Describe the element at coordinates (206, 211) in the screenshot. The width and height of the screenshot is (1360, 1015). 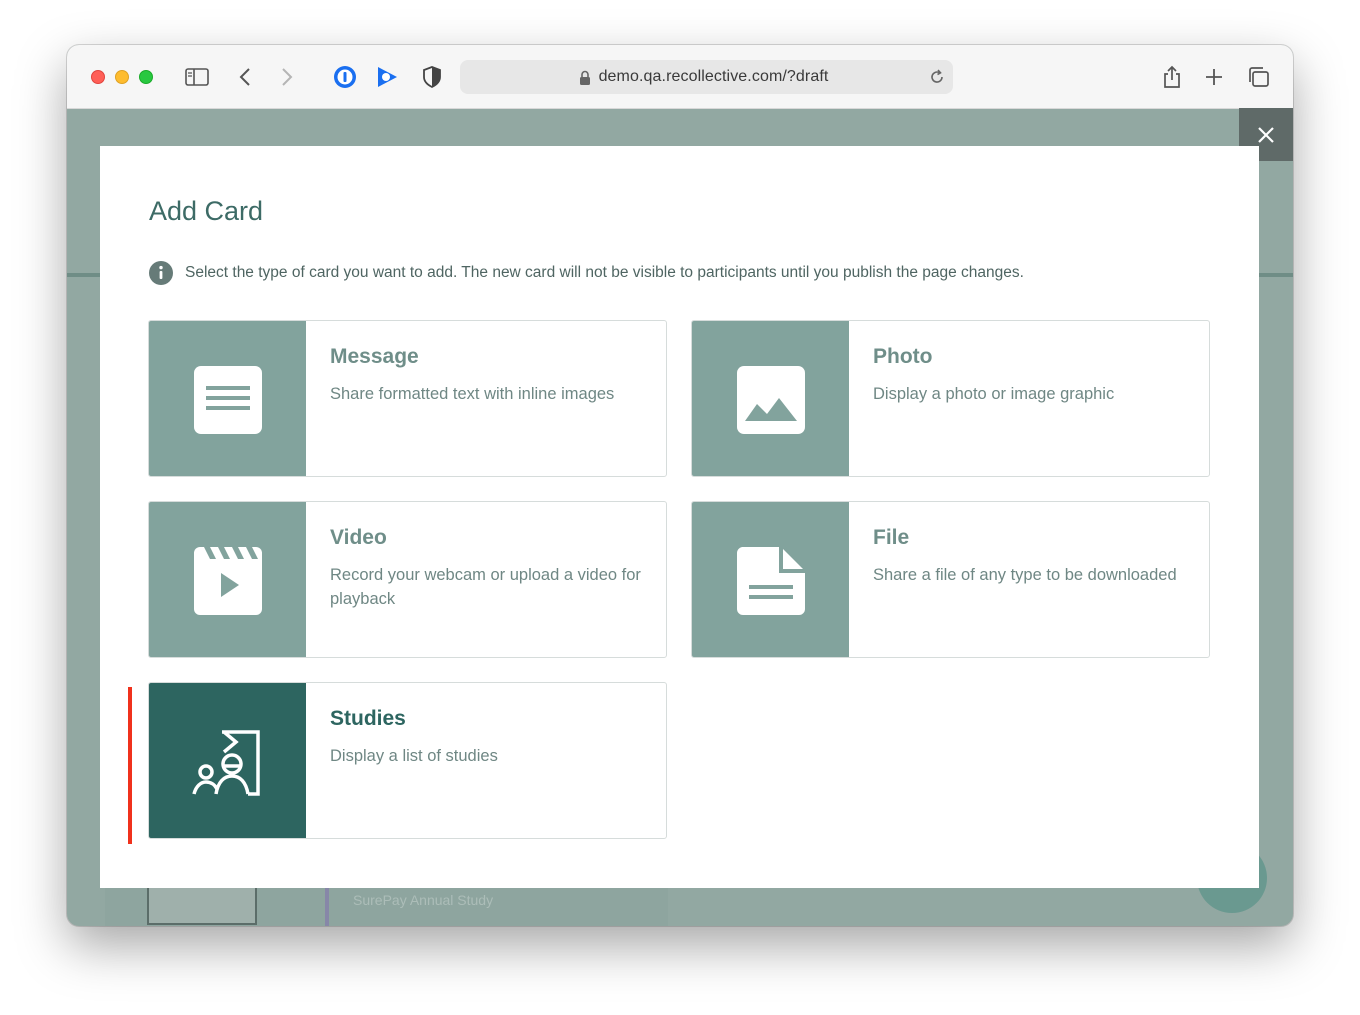
I see `dialog-title: Add Card` at that location.